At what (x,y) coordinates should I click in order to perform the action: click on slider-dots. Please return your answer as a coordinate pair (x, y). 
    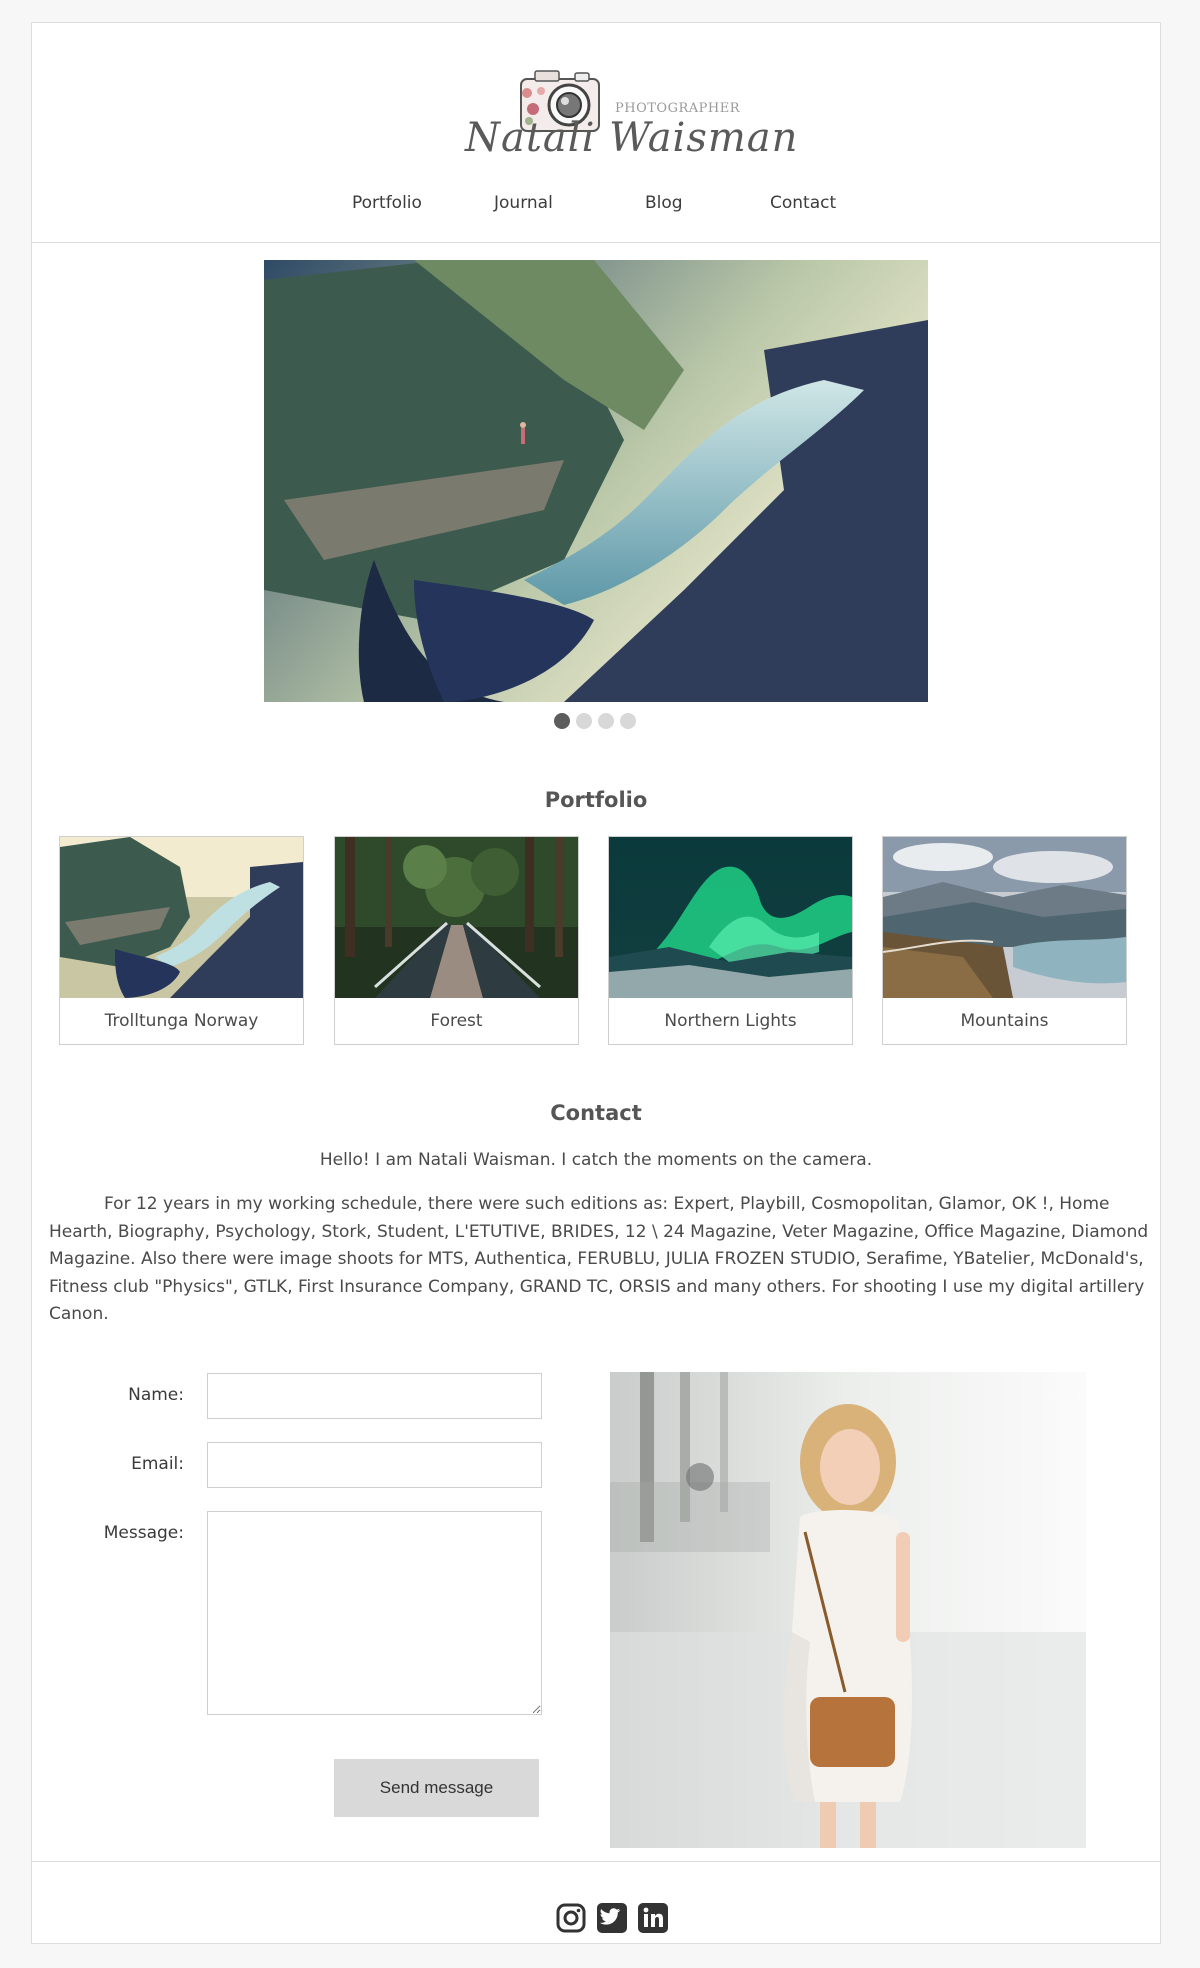
    Looking at the image, I should click on (604, 721).